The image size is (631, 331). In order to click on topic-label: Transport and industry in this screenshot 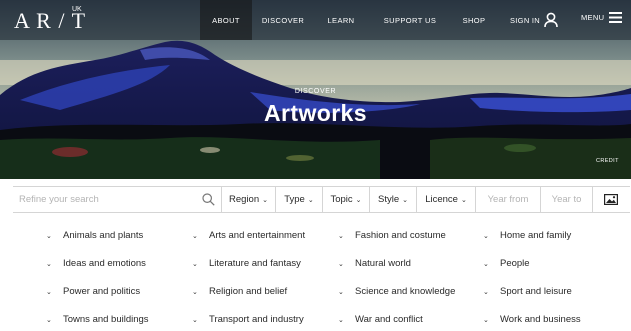, I will do `click(256, 319)`.